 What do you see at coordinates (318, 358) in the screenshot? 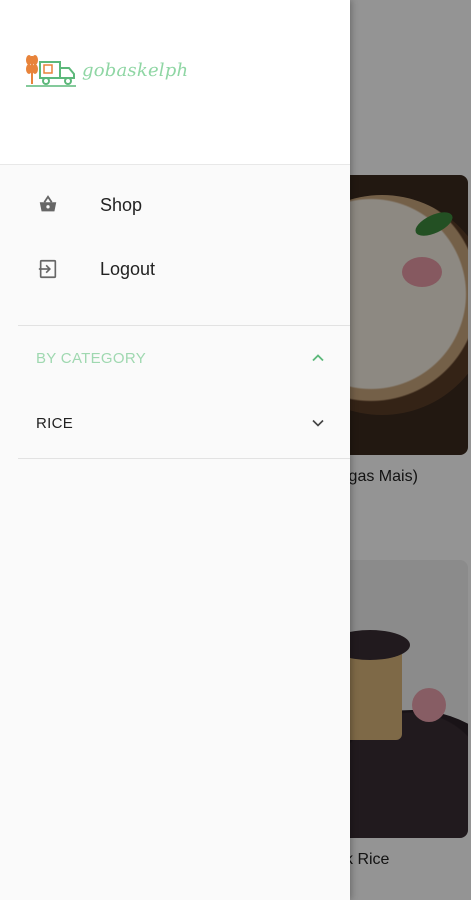
I see `chevron-up-icon` at bounding box center [318, 358].